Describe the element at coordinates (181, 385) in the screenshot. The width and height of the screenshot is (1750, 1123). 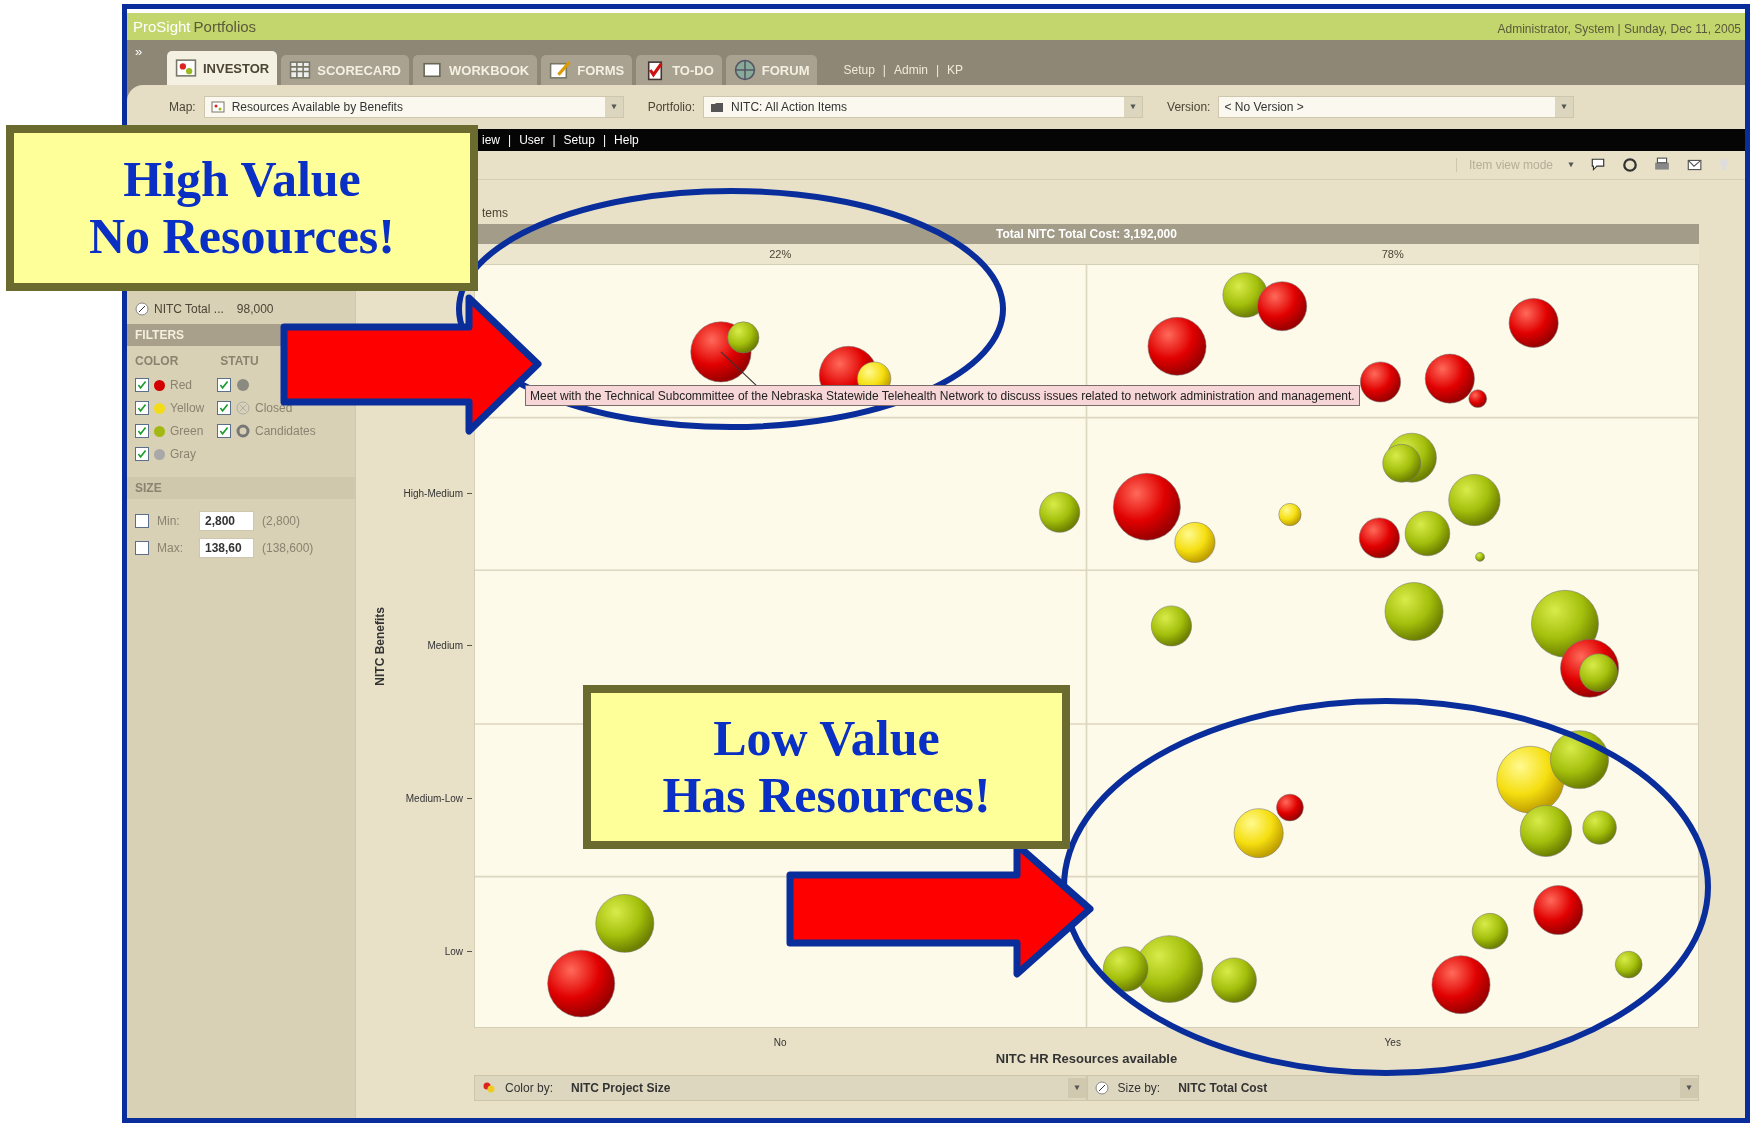
I see `filter-label: Red` at that location.